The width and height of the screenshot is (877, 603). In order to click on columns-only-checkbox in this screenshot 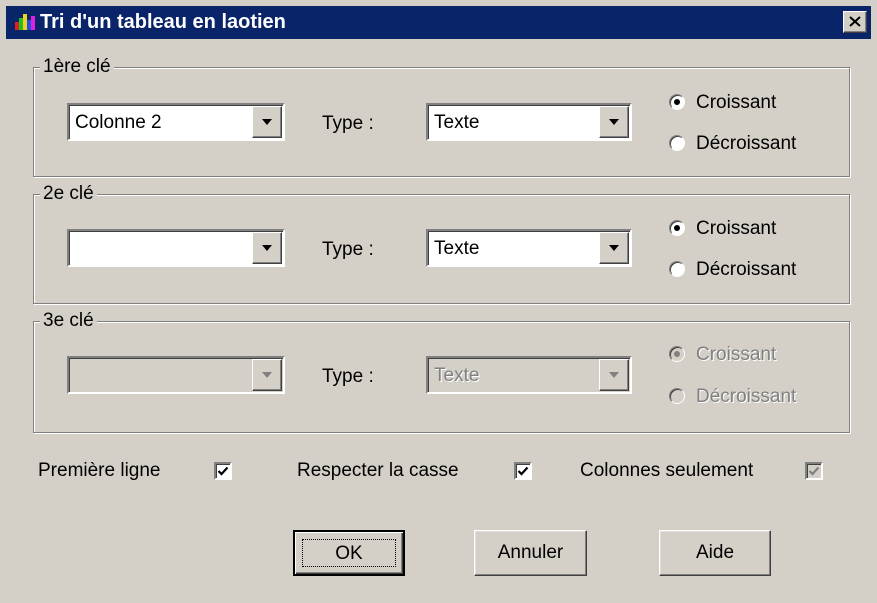, I will do `click(814, 471)`.